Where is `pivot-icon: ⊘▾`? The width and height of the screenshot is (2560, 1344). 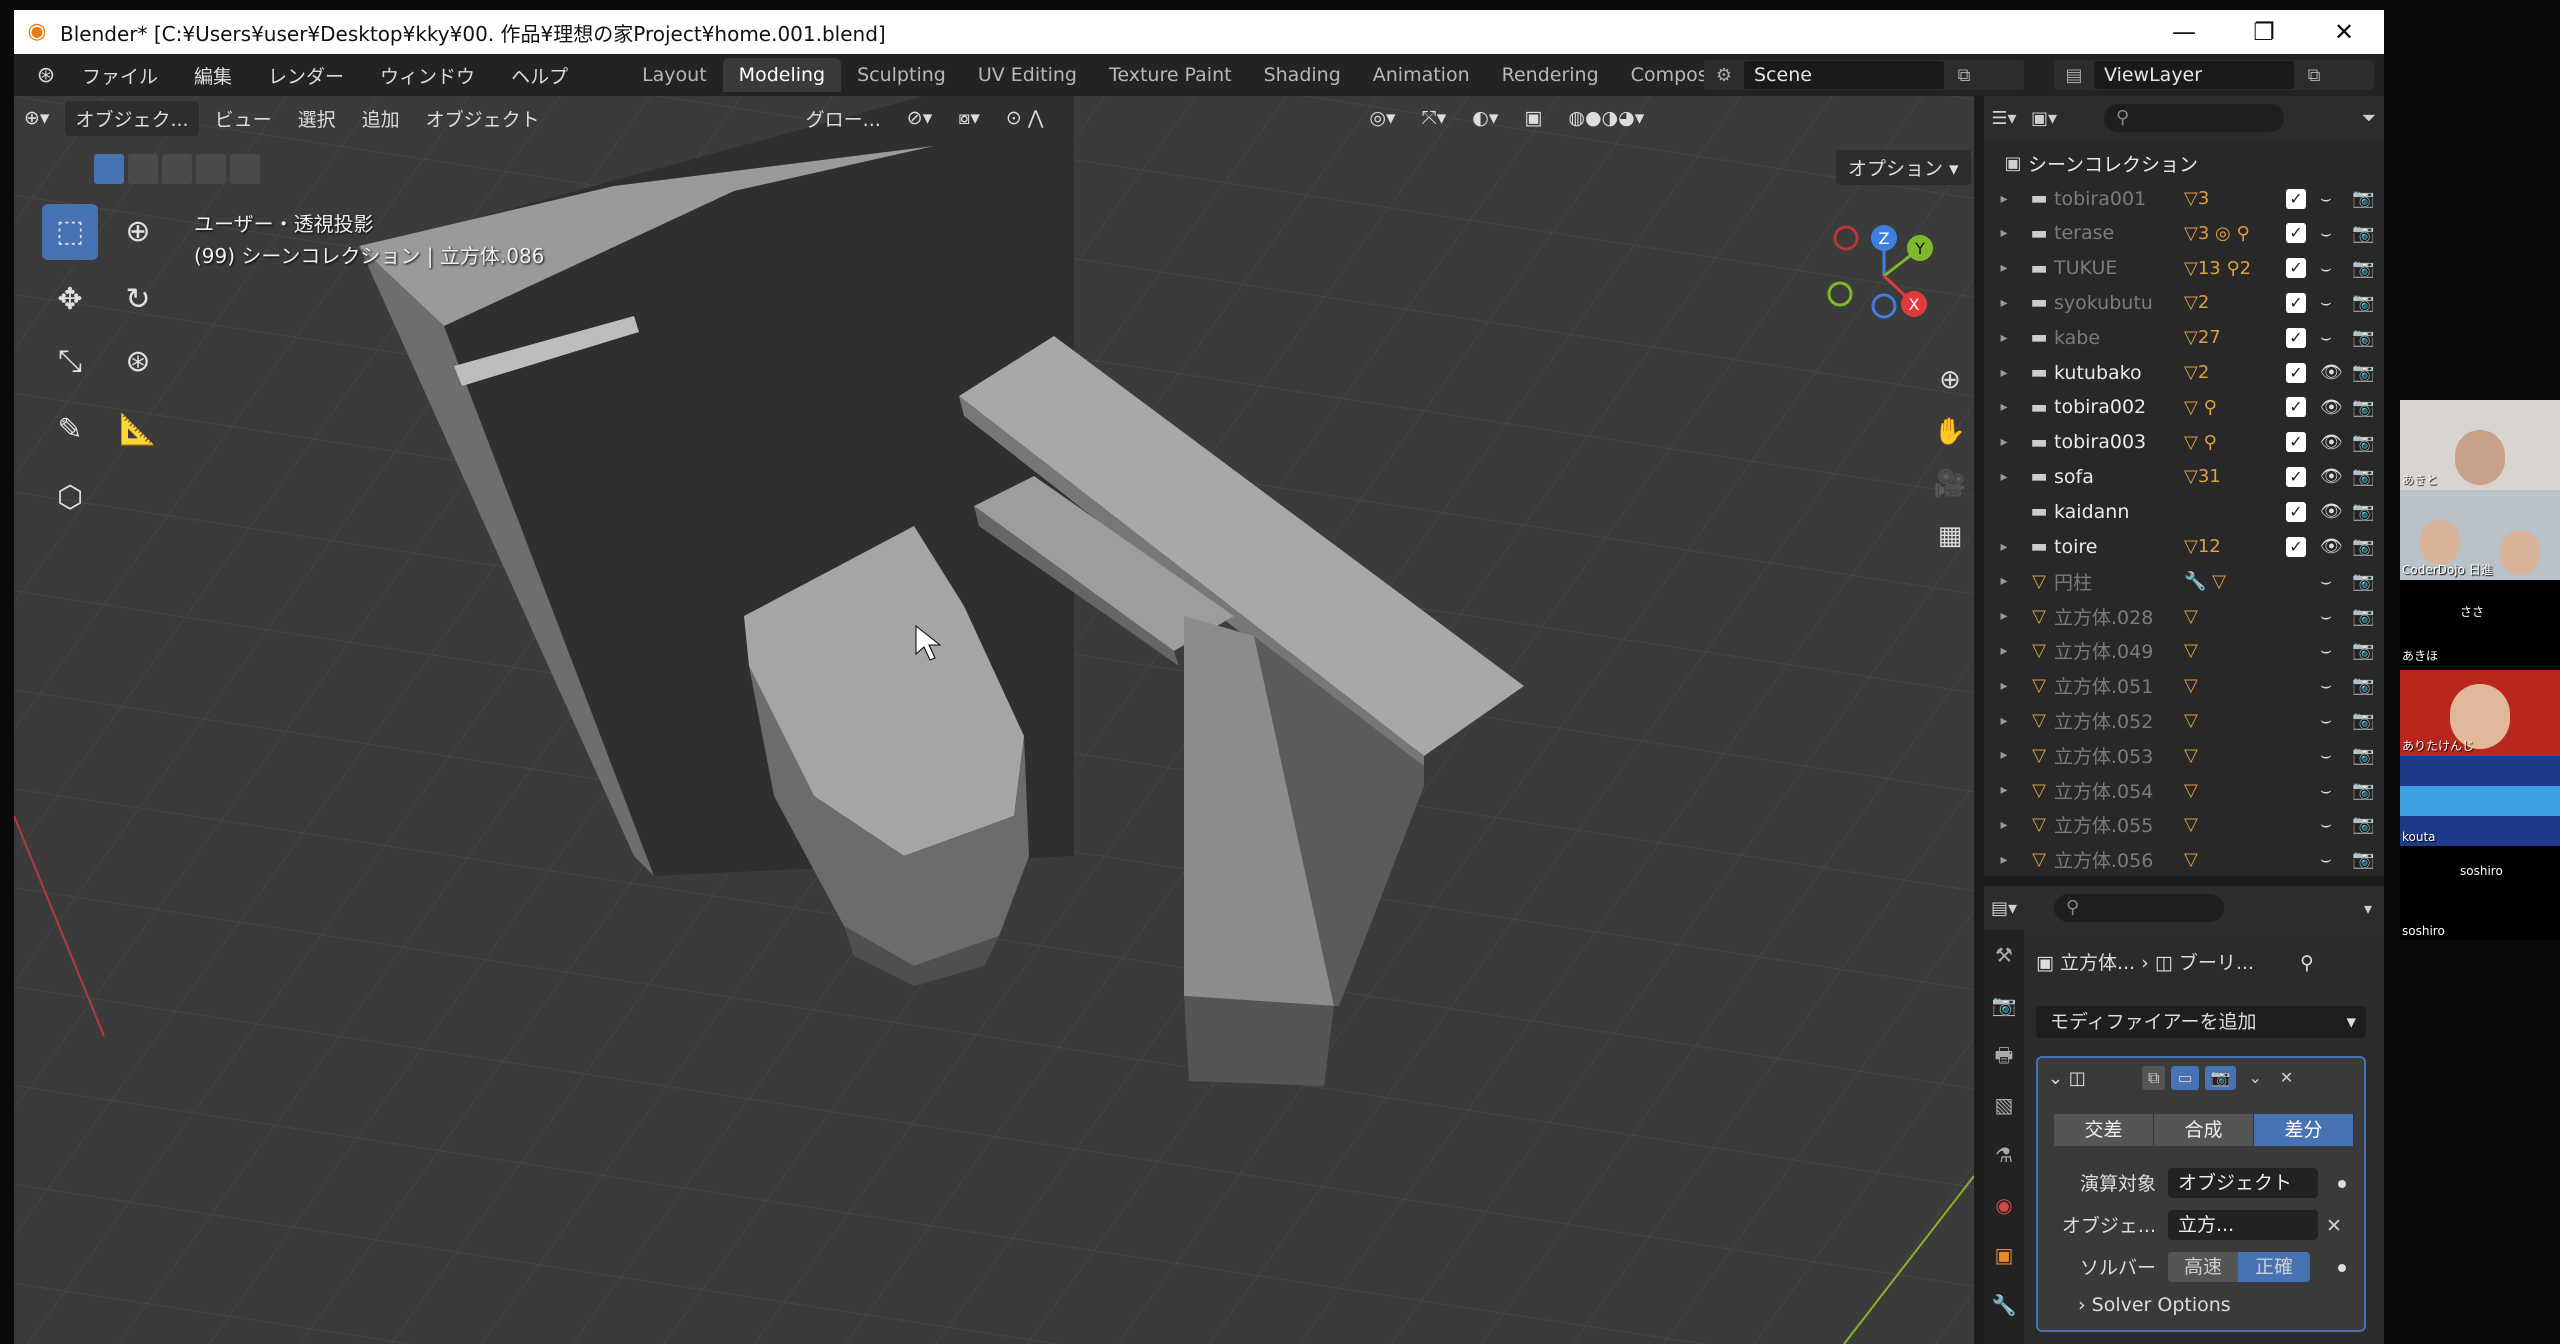
pivot-icon: ⊘▾ is located at coordinates (919, 118).